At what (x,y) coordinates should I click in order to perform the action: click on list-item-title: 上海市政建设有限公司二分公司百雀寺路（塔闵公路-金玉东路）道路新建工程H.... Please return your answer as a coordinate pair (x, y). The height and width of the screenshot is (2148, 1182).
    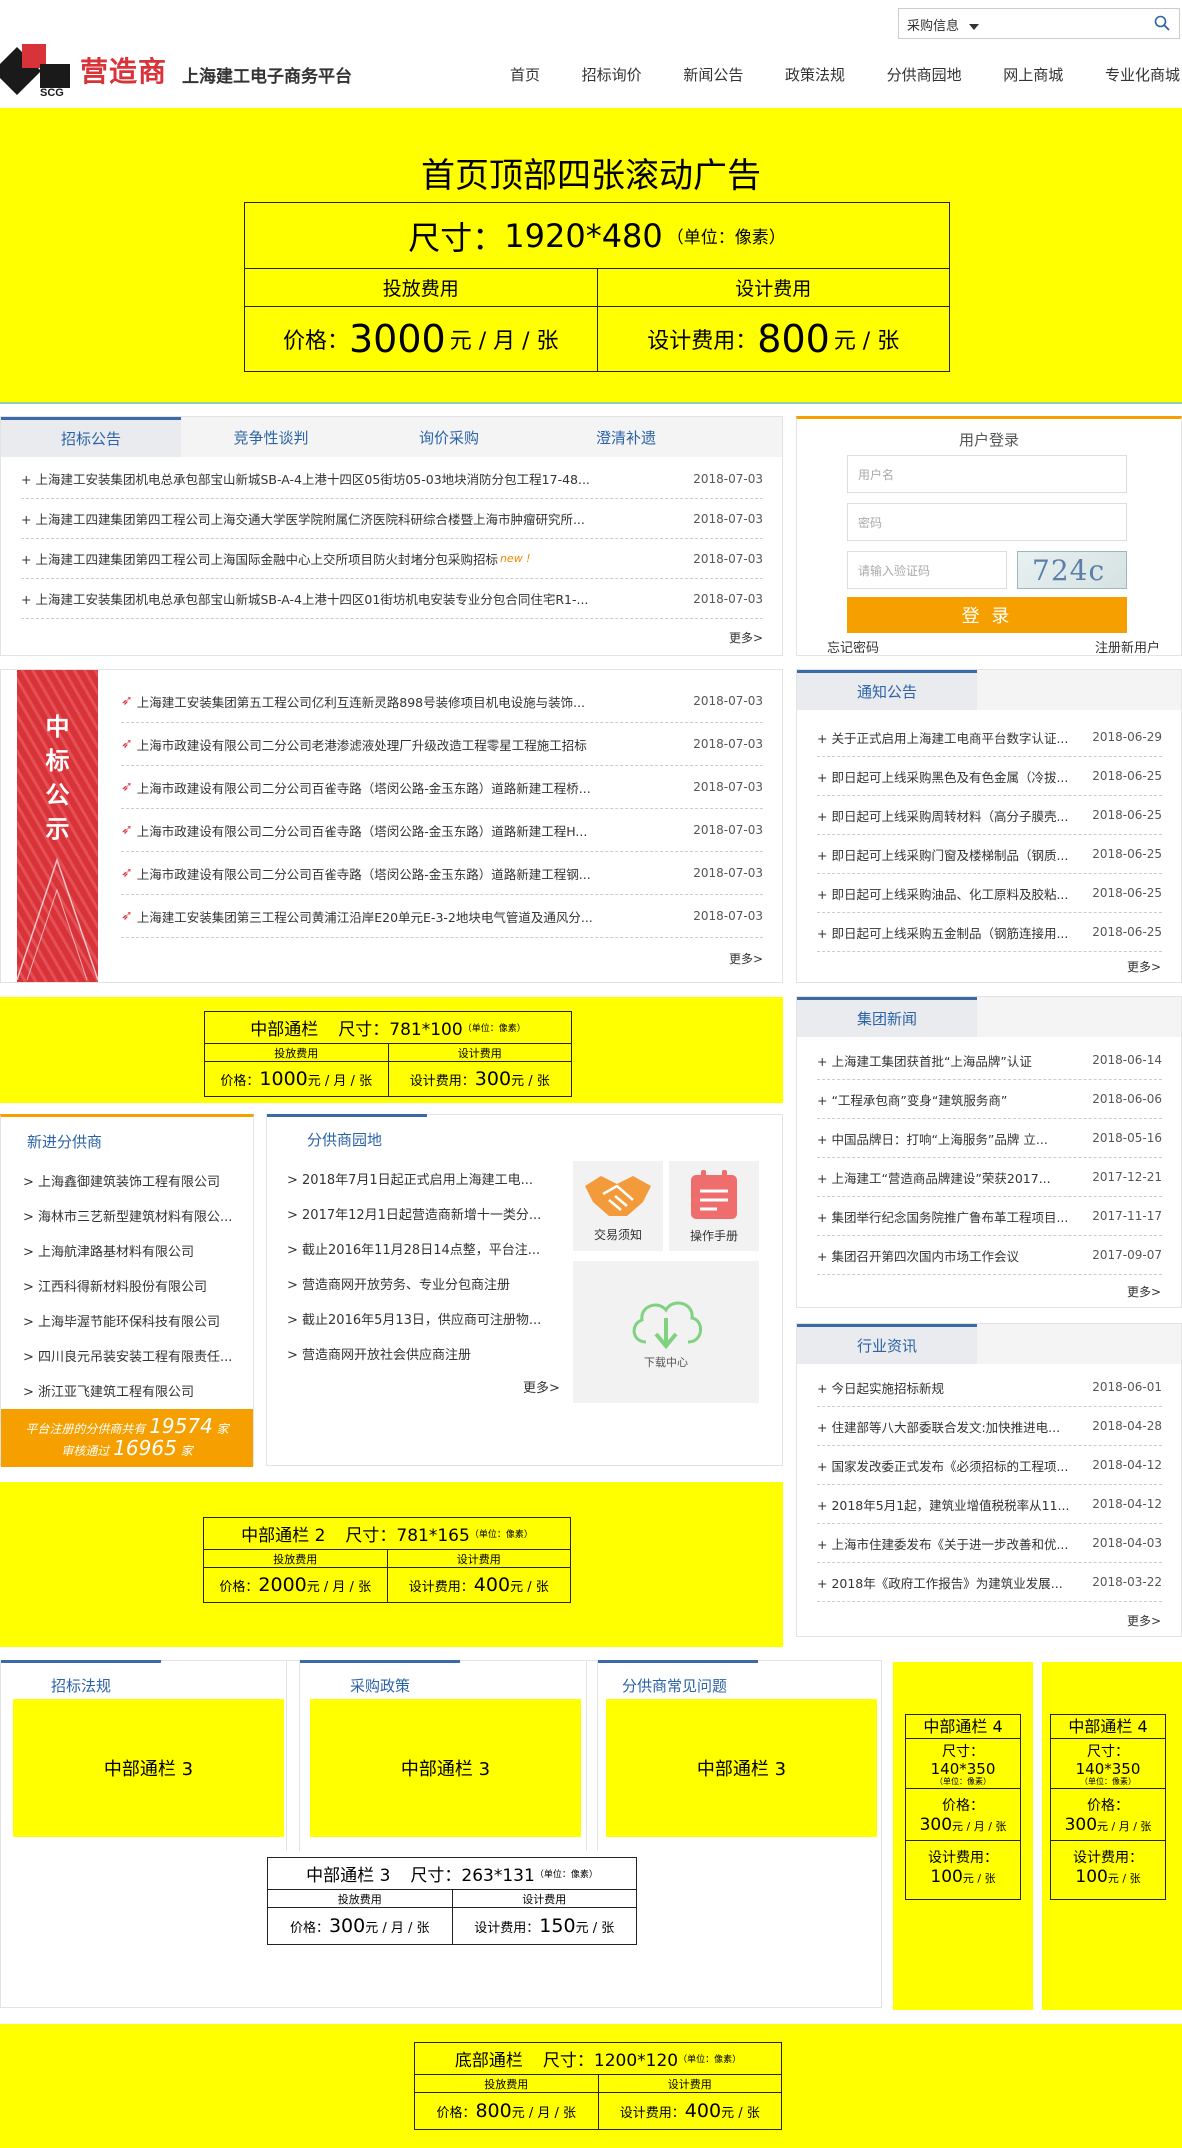
    Looking at the image, I should click on (410, 830).